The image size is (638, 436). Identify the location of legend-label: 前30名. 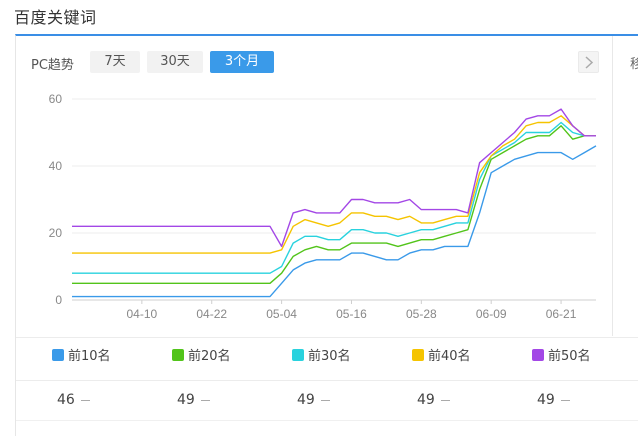
(329, 356).